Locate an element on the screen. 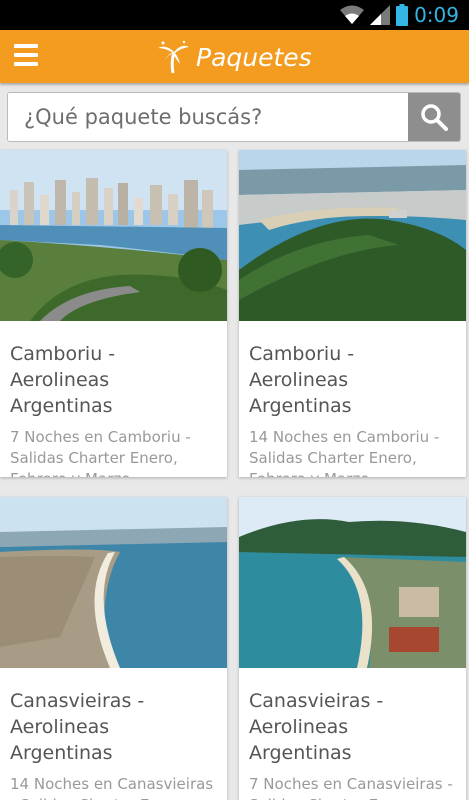 This screenshot has height=800, width=469. app-bar: Paquetes is located at coordinates (234, 56).